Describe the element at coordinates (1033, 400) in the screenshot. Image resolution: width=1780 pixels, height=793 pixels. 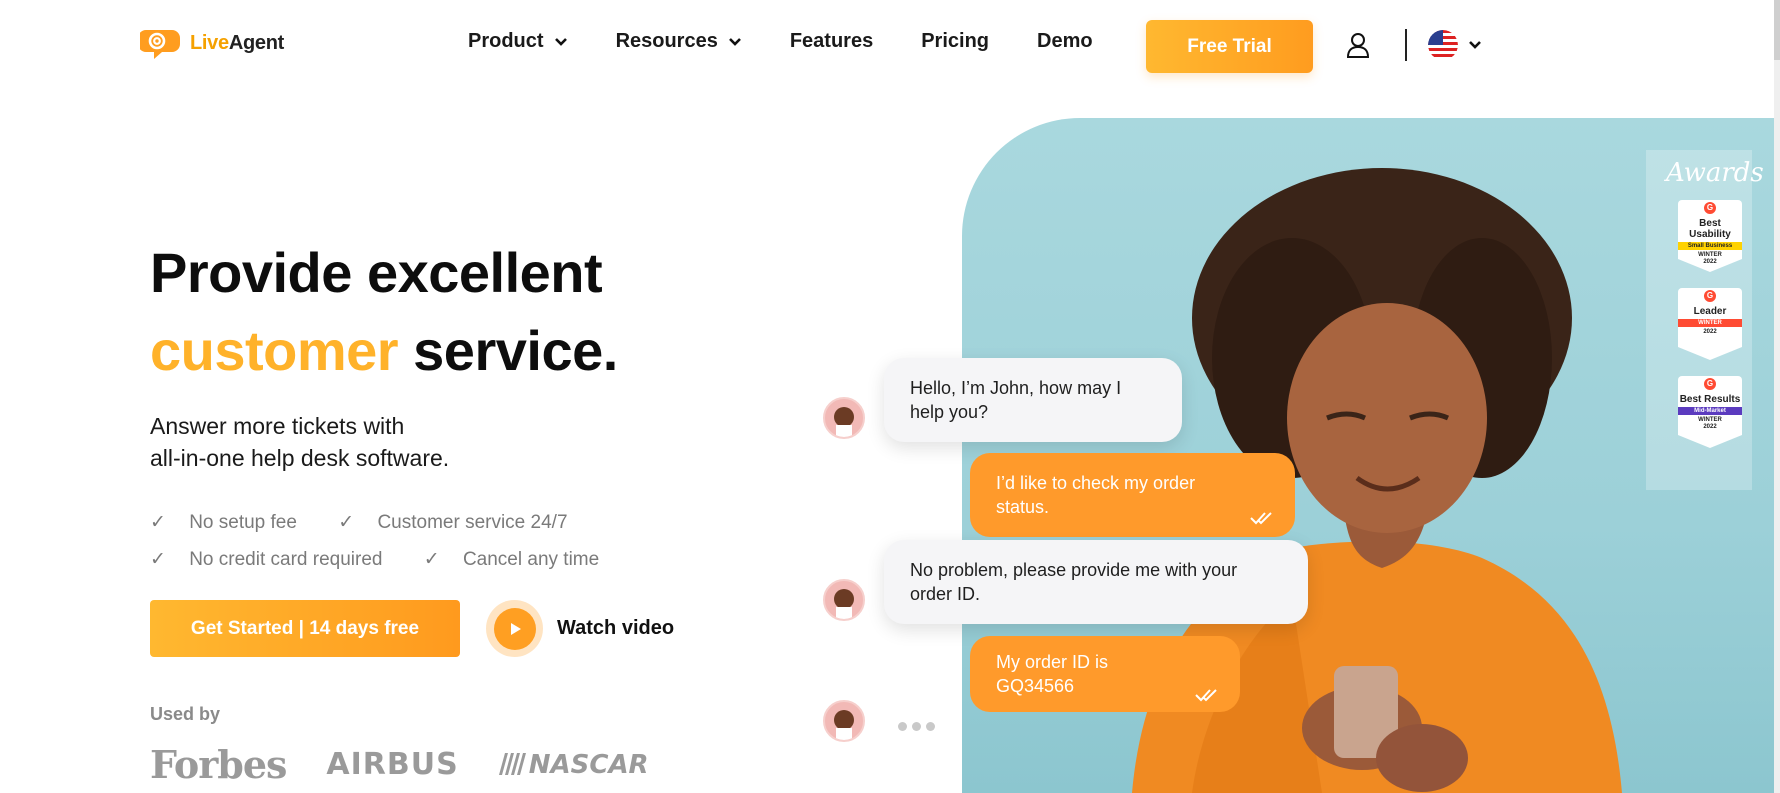
I see `chat-message-agent: Hello, I’m John, how may I help you?` at that location.